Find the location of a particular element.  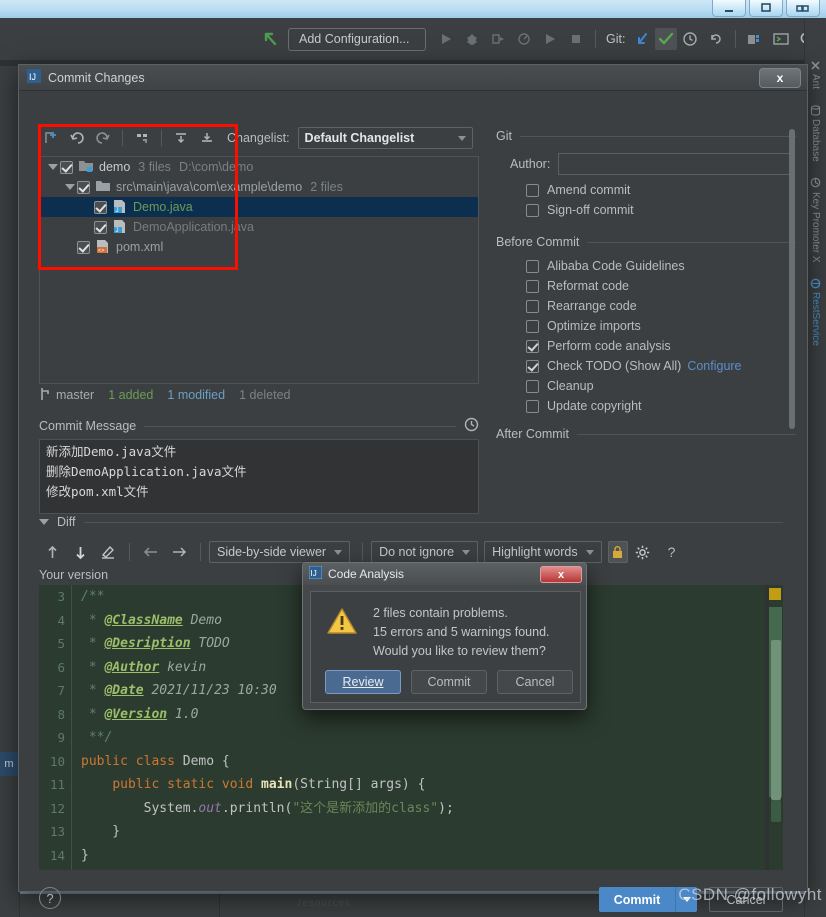

tree-row: J Demo.java is located at coordinates (259, 207).